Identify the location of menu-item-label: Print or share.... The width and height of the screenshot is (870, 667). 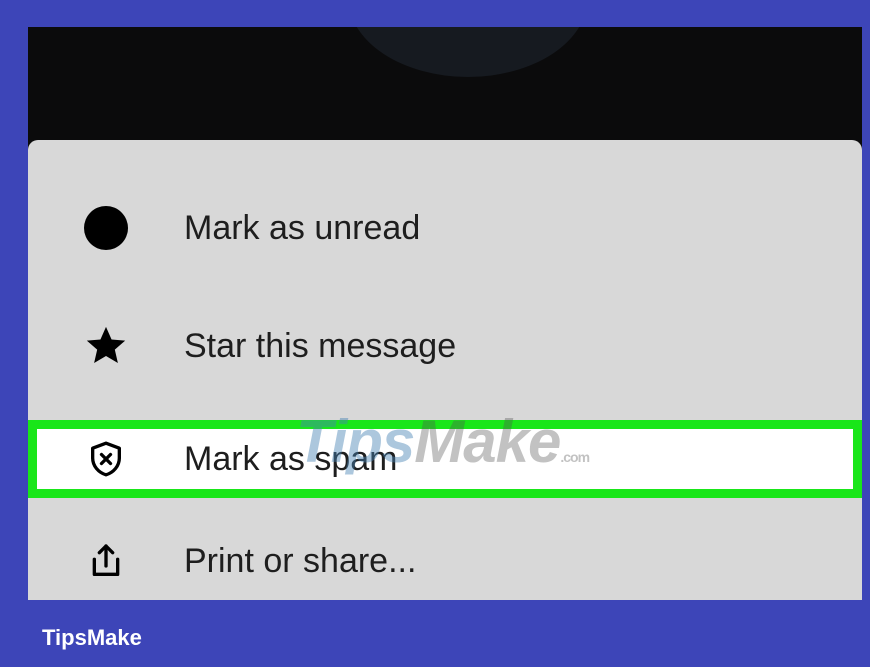
(300, 560).